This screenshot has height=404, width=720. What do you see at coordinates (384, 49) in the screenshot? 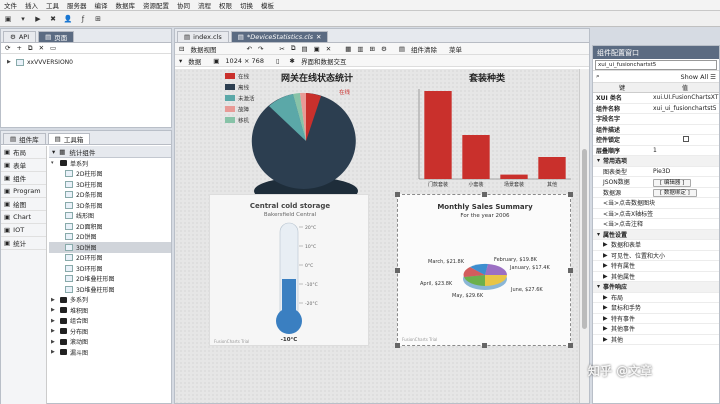
I see `settings-icon: ⚙` at bounding box center [384, 49].